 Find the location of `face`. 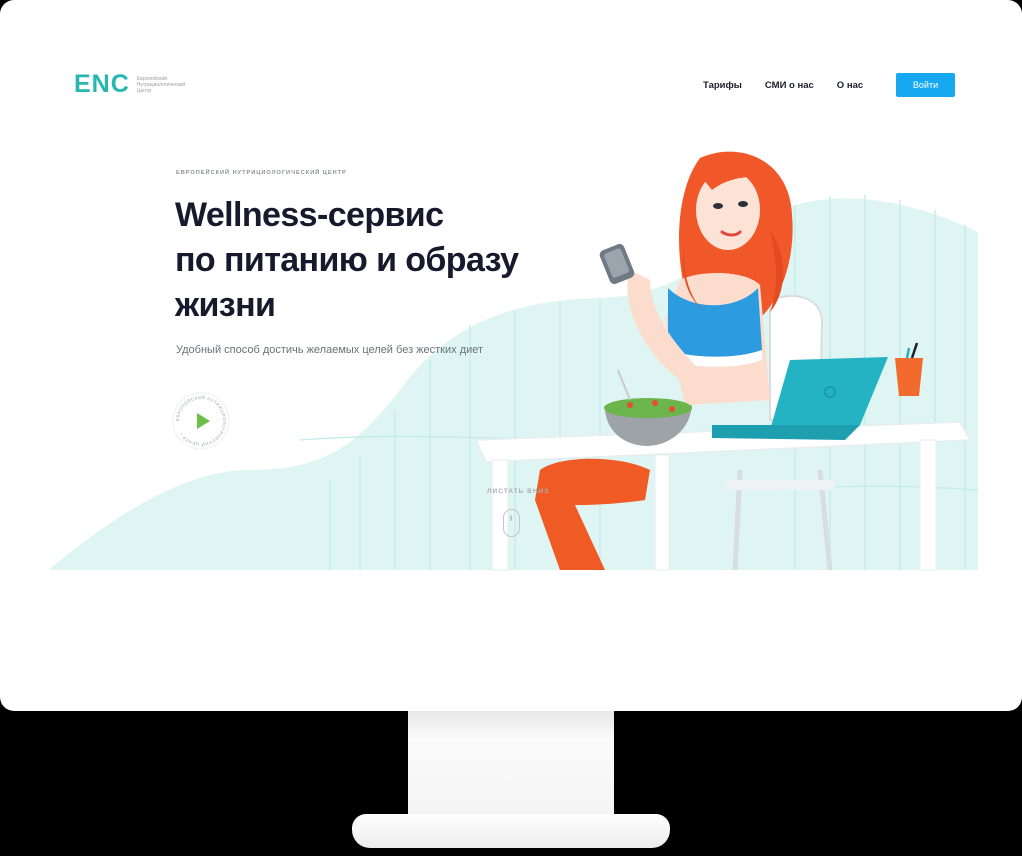

face is located at coordinates (728, 210).